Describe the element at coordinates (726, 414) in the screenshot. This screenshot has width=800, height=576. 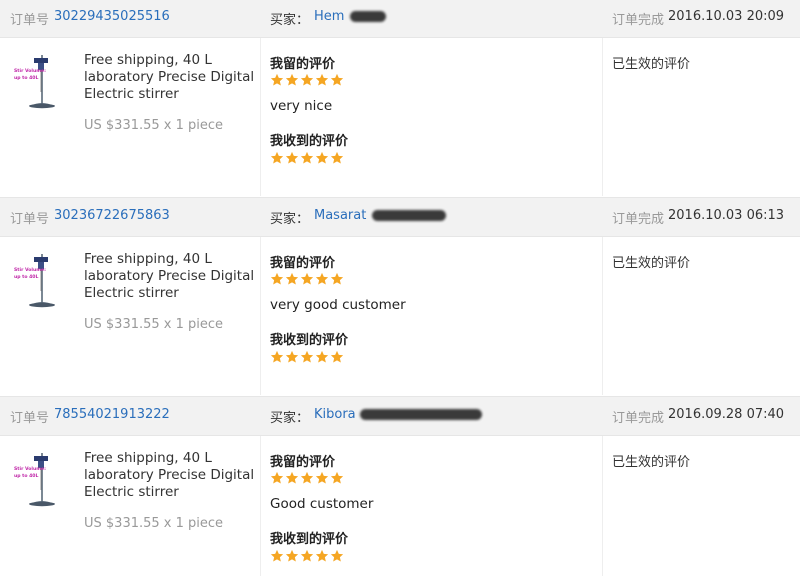
I see `completed-time: 2016.09.28 07:40` at that location.